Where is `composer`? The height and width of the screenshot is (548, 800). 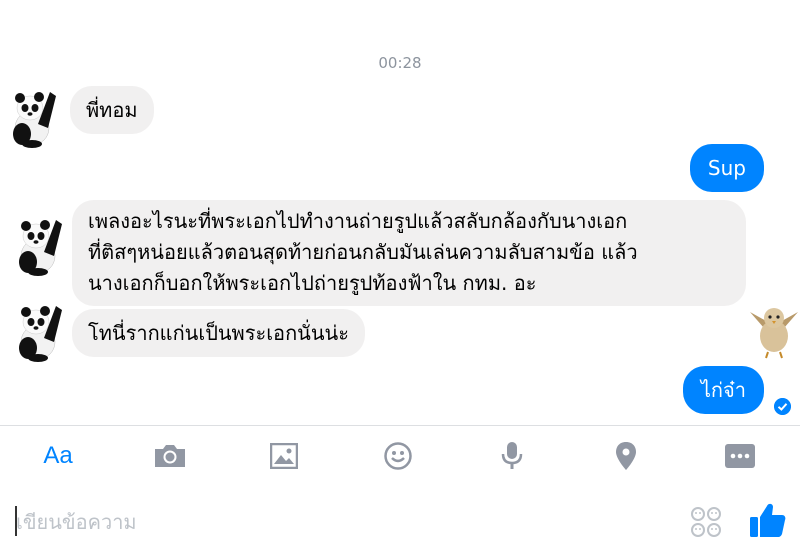
composer is located at coordinates (400, 520).